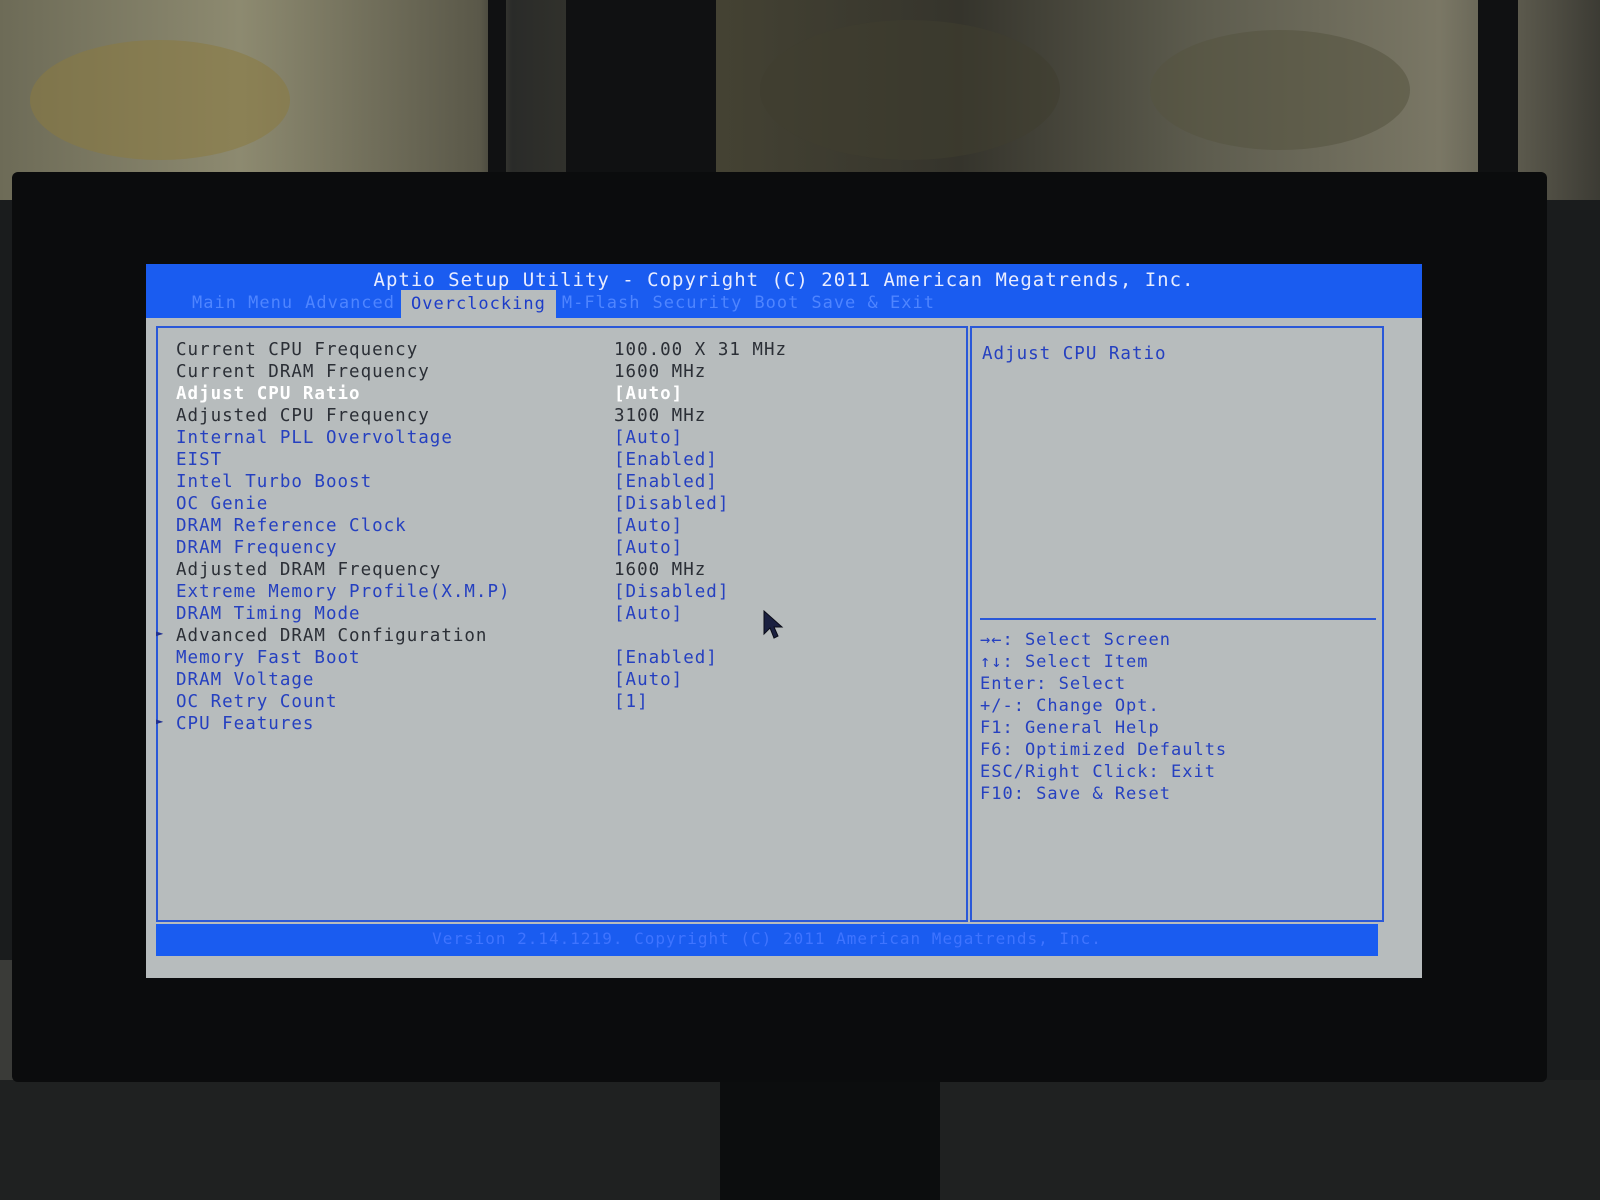 This screenshot has width=1600, height=1200. Describe the element at coordinates (391, 504) in the screenshot. I see `setting-label: OC Genie` at that location.